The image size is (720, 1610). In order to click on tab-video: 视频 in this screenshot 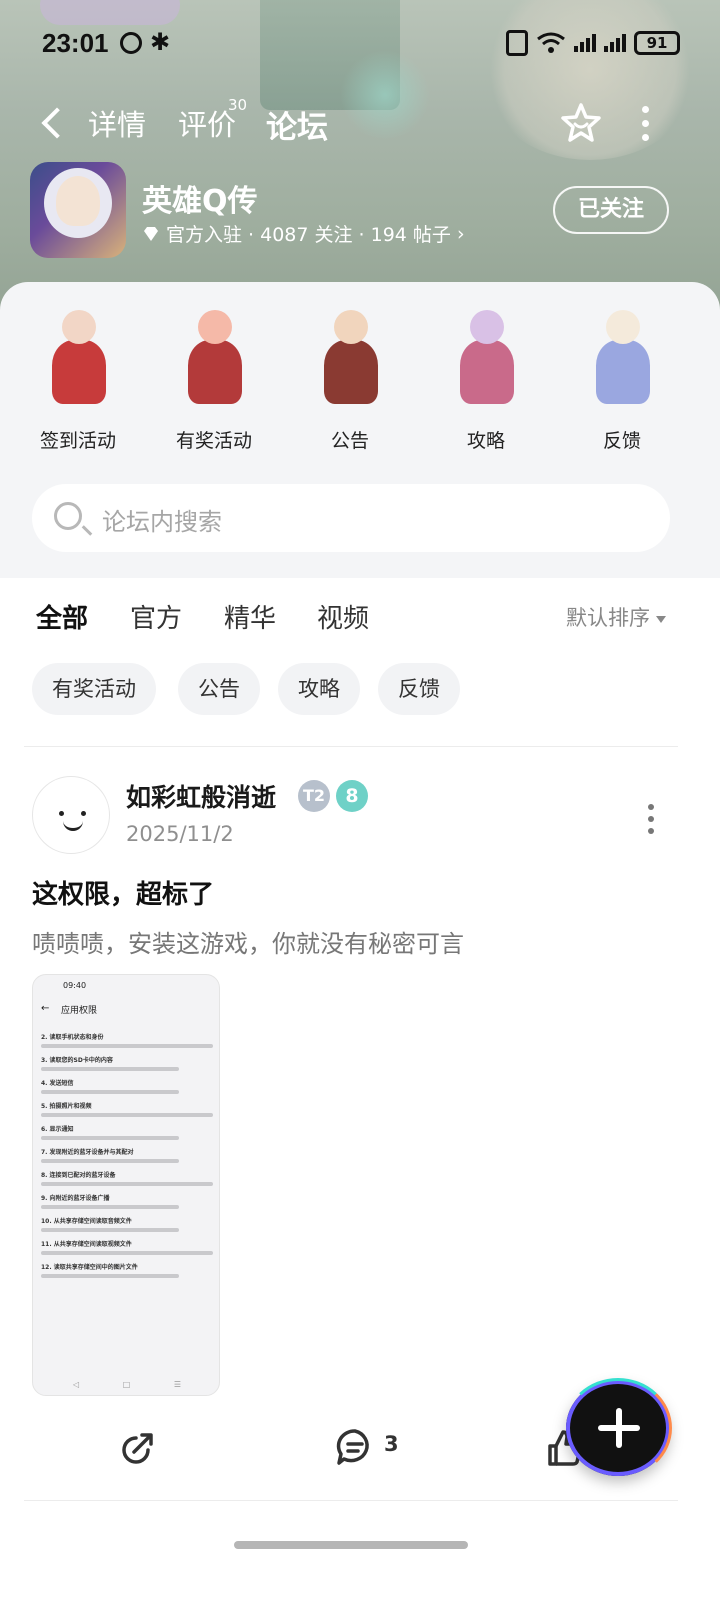, I will do `click(343, 616)`.